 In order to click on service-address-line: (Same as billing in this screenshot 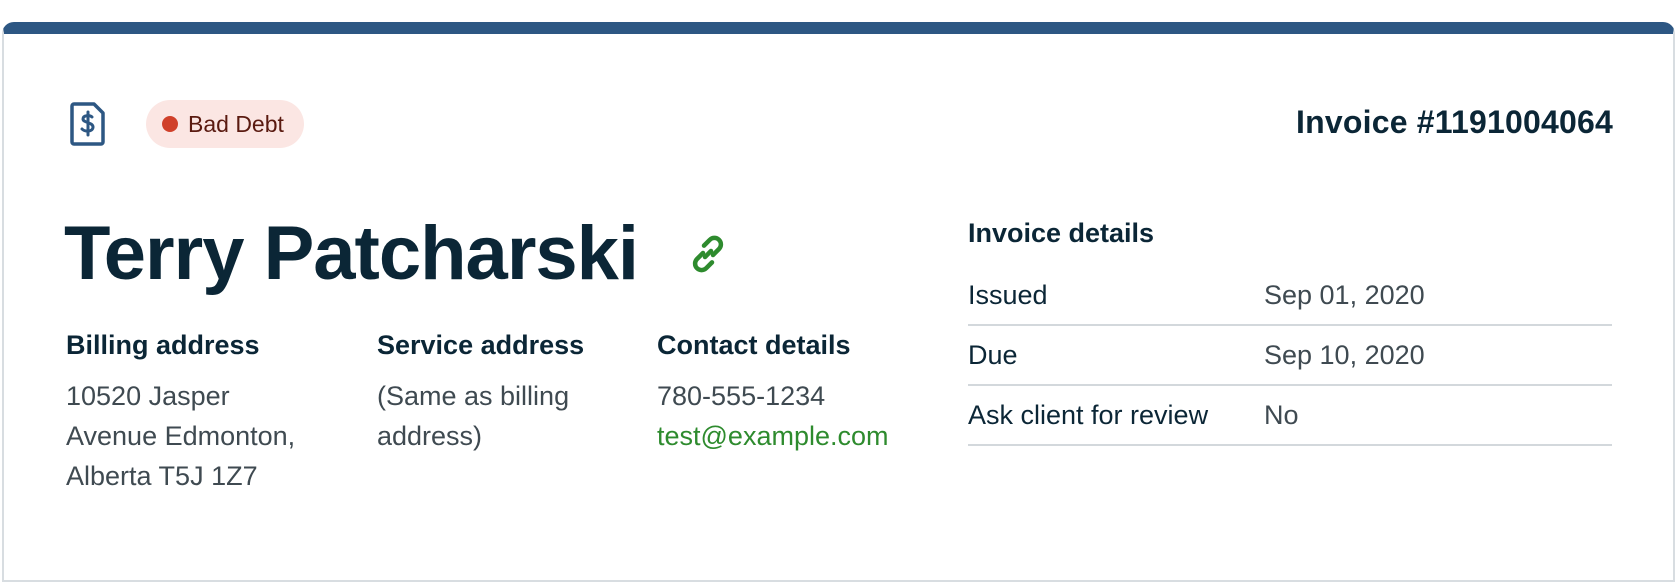, I will do `click(473, 396)`.